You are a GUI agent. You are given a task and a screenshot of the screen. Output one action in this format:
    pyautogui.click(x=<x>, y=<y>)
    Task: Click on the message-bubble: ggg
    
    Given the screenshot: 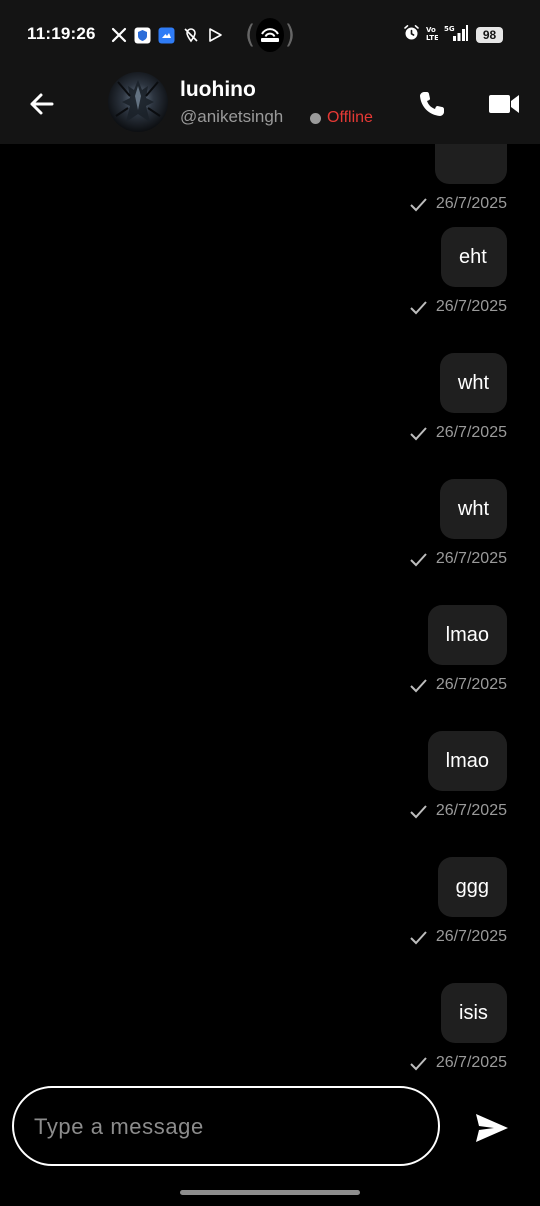 What is the action you would take?
    pyautogui.click(x=472, y=887)
    